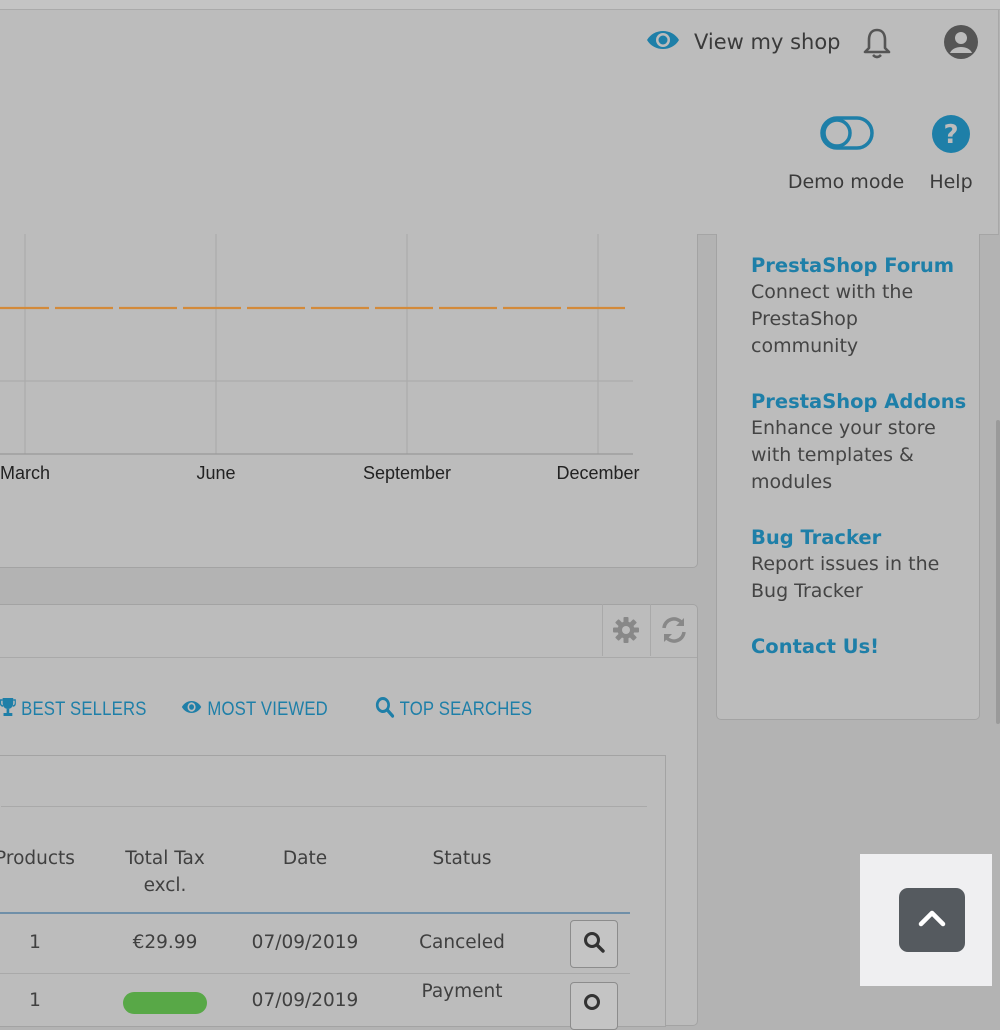 Image resolution: width=1000 pixels, height=1030 pixels. Describe the element at coordinates (165, 942) in the screenshot. I see `row1-total: €29.99` at that location.